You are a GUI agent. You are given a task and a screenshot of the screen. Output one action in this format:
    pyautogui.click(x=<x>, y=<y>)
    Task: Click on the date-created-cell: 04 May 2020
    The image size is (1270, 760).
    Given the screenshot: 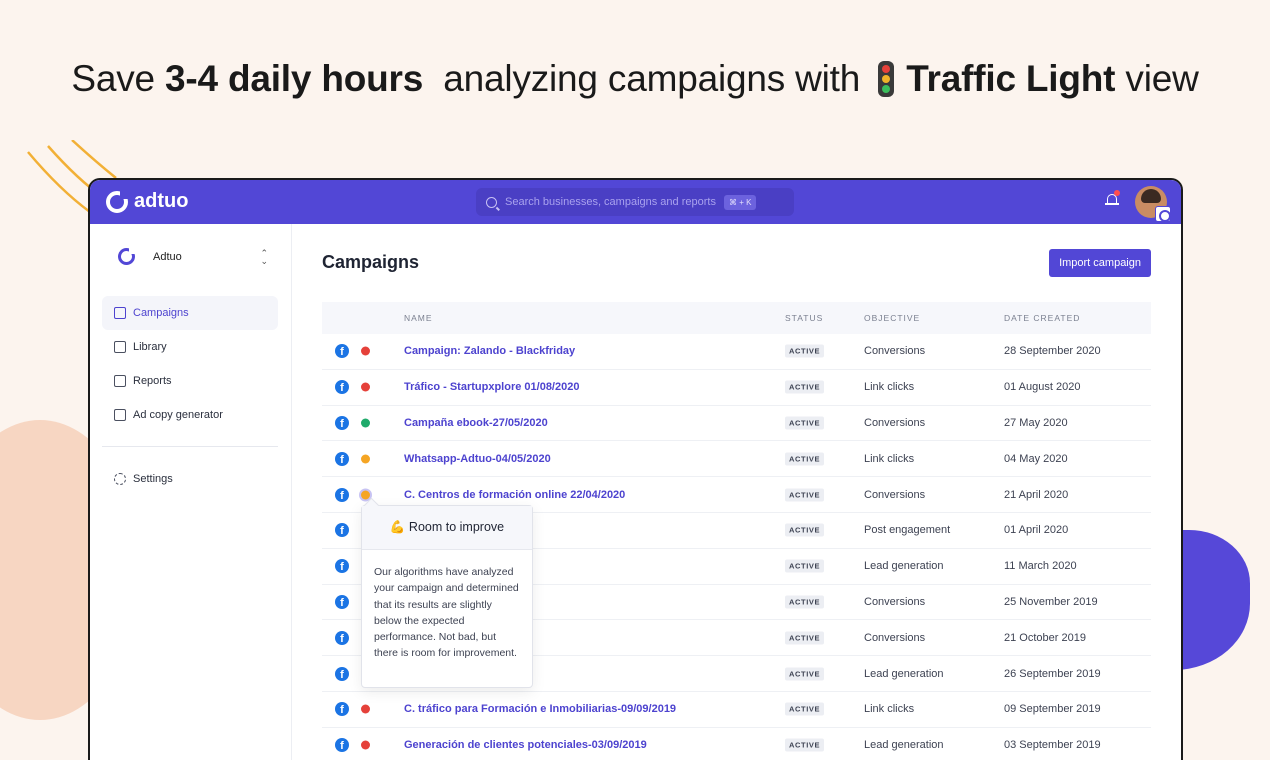 What is the action you would take?
    pyautogui.click(x=1036, y=458)
    